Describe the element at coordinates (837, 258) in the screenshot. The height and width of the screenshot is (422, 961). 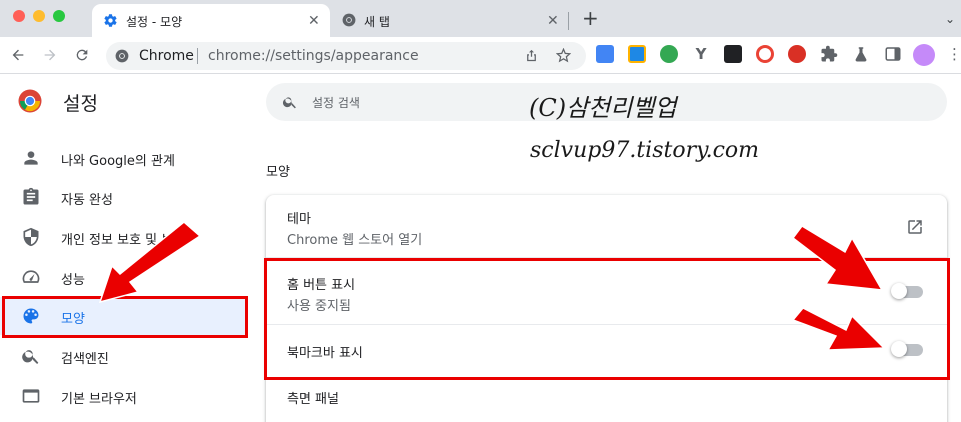
I see `annotation-arrow-home-toggle` at that location.